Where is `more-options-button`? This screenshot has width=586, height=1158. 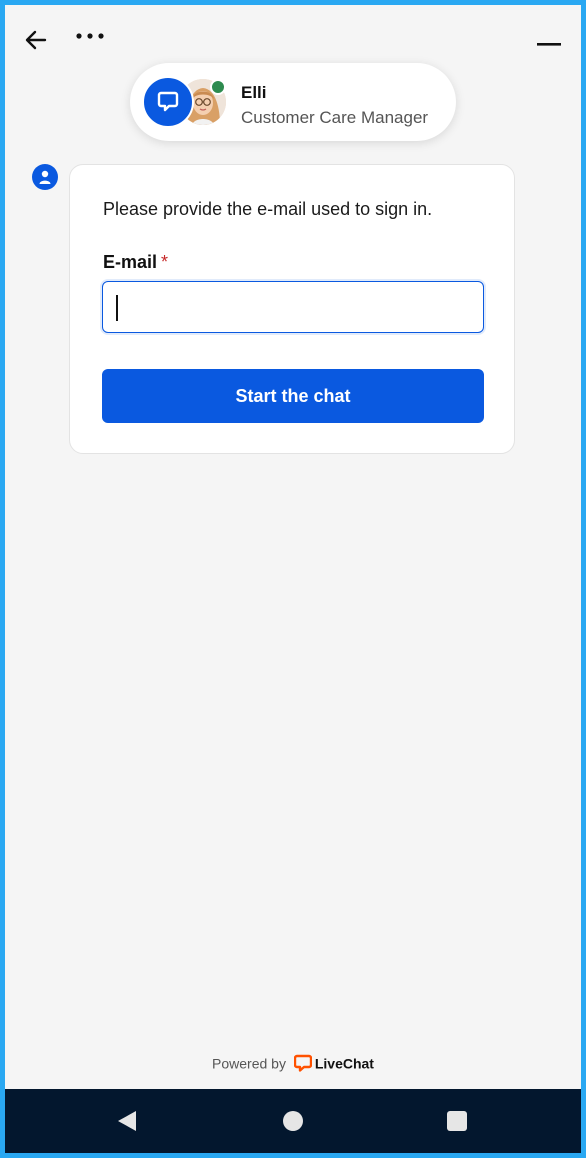
more-options-button is located at coordinates (90, 40).